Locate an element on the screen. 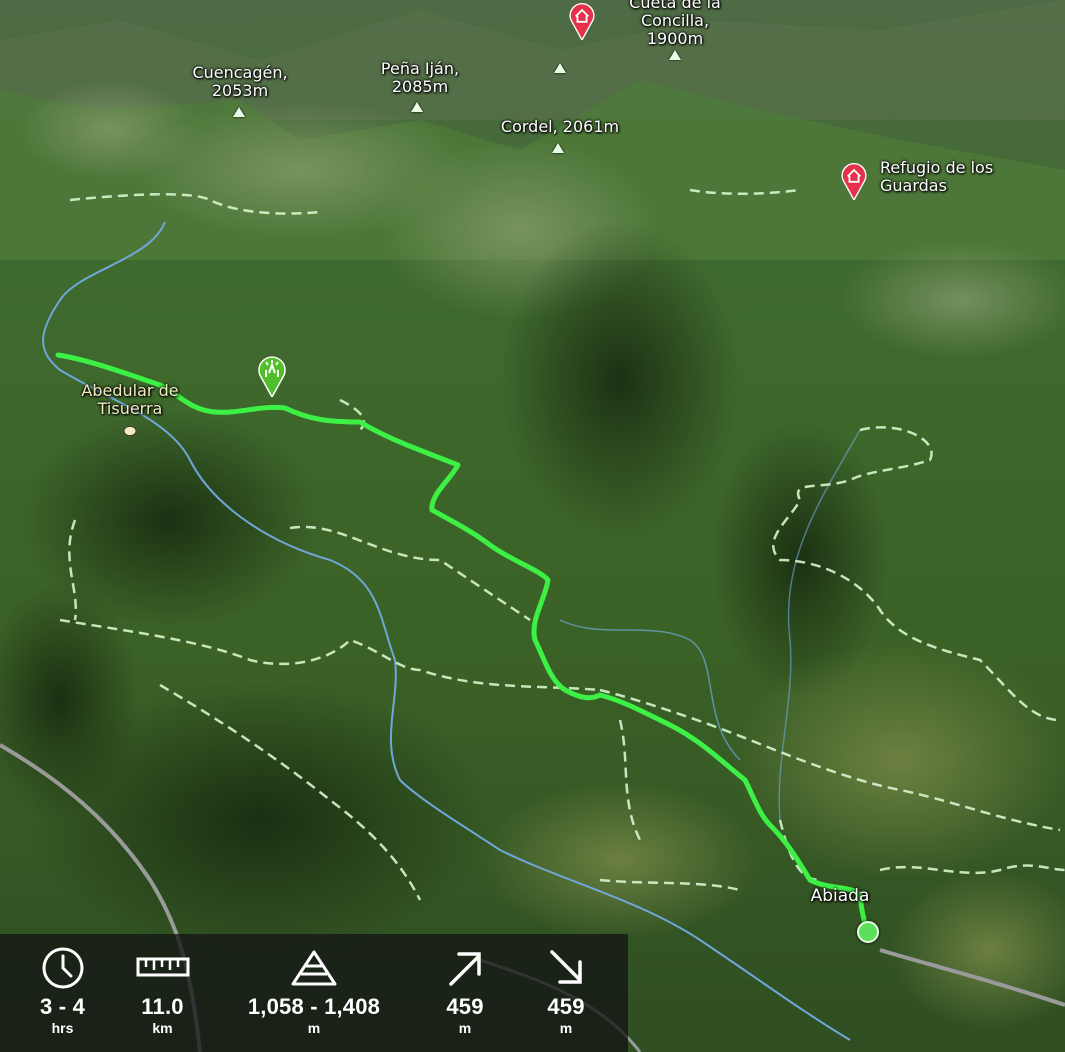  stat-elevation-range: 1,058 - 1,408 m is located at coordinates (314, 993).